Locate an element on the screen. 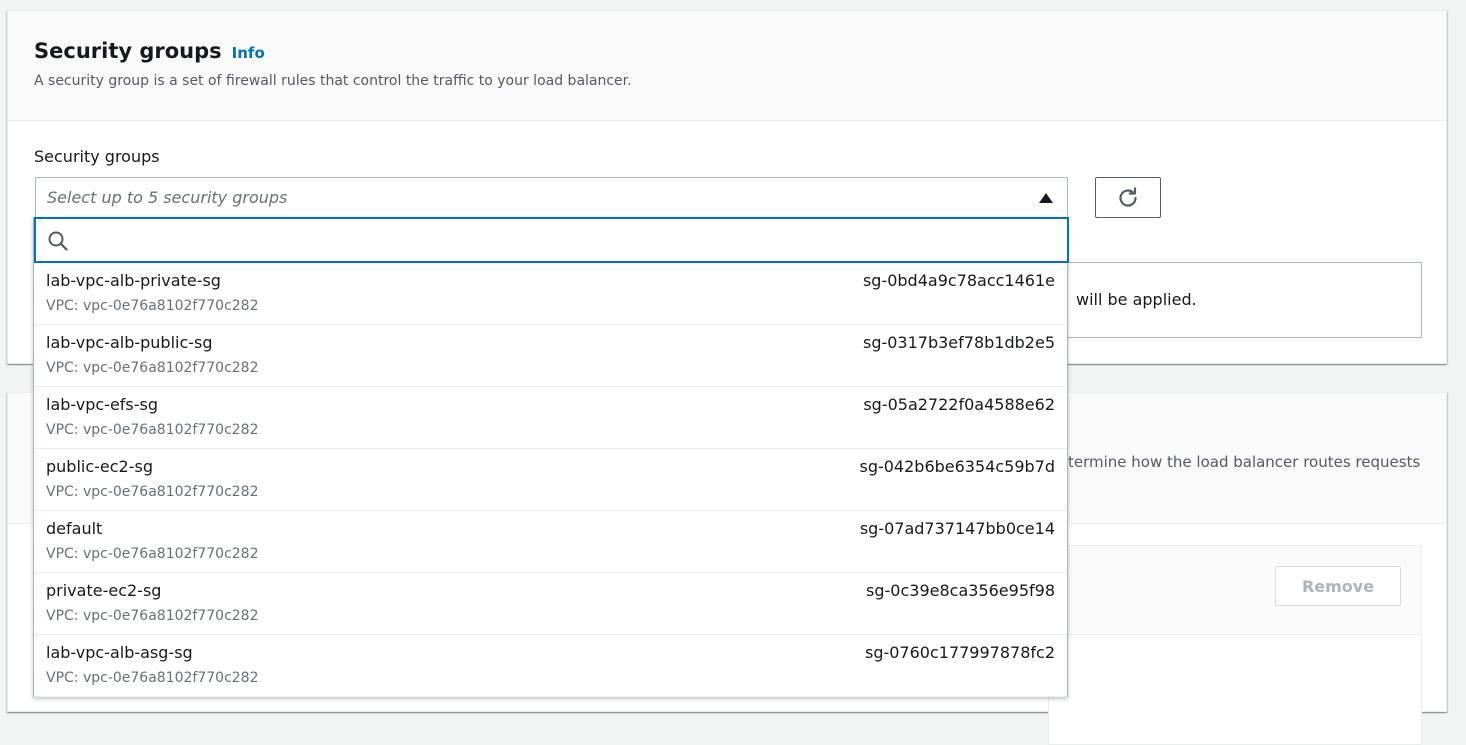 The height and width of the screenshot is (745, 1466). listener-card: Remove is located at coordinates (1235, 645).